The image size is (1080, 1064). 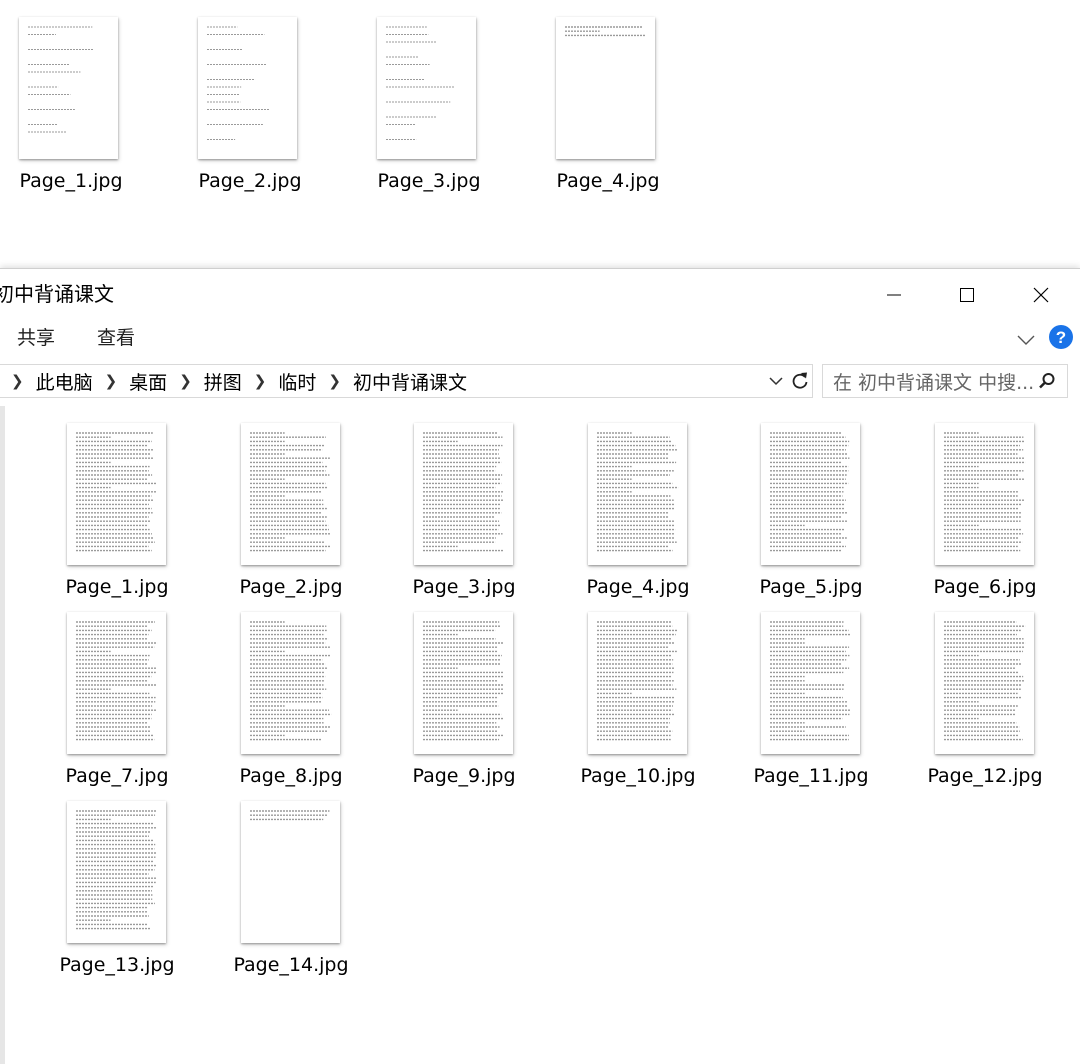 I want to click on bg-file-name-1: Page_1.jpg, so click(x=71, y=181).